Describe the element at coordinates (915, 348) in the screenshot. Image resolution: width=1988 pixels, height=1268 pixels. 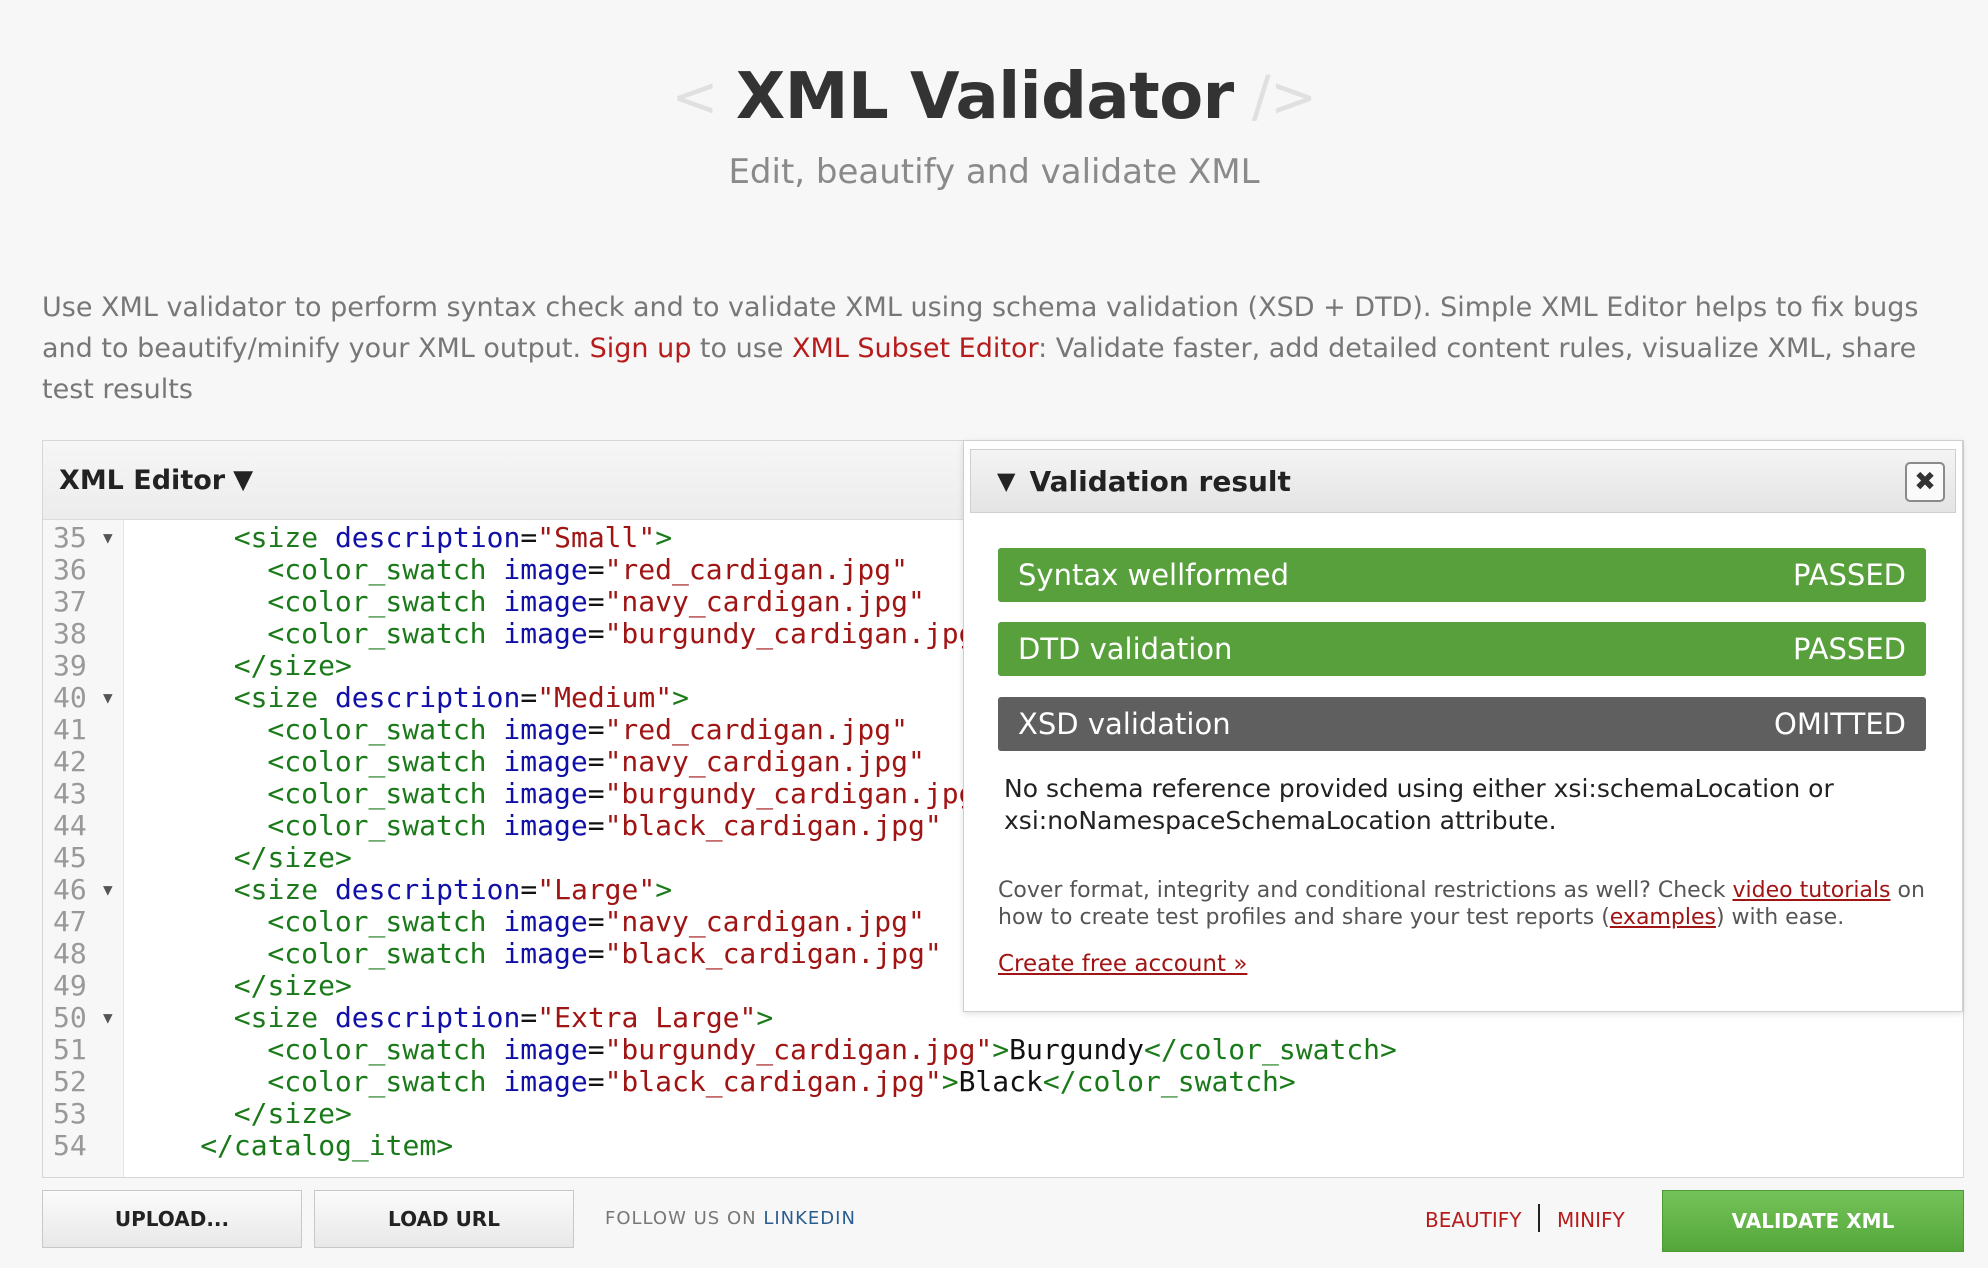
I see `subset-editor-link: XML Subset Editor` at that location.